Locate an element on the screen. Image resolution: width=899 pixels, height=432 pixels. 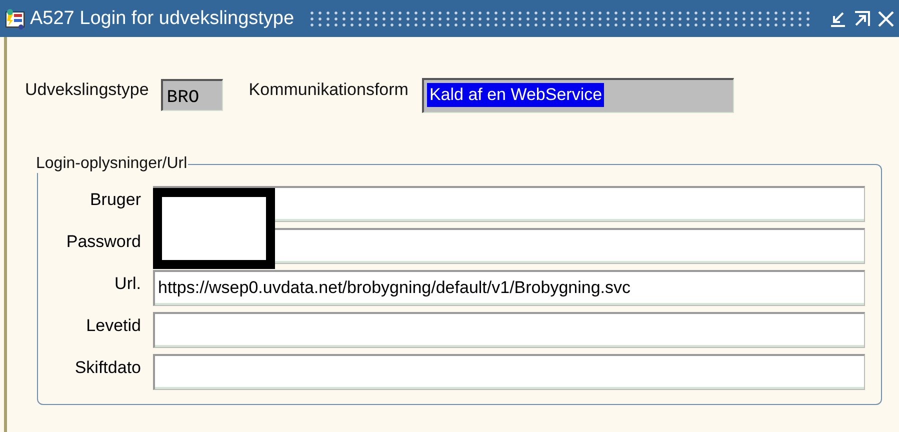
input-field: https://wsep0.uvdata.net/brobygning/default/v1/Brobygning.svc is located at coordinates (509, 288).